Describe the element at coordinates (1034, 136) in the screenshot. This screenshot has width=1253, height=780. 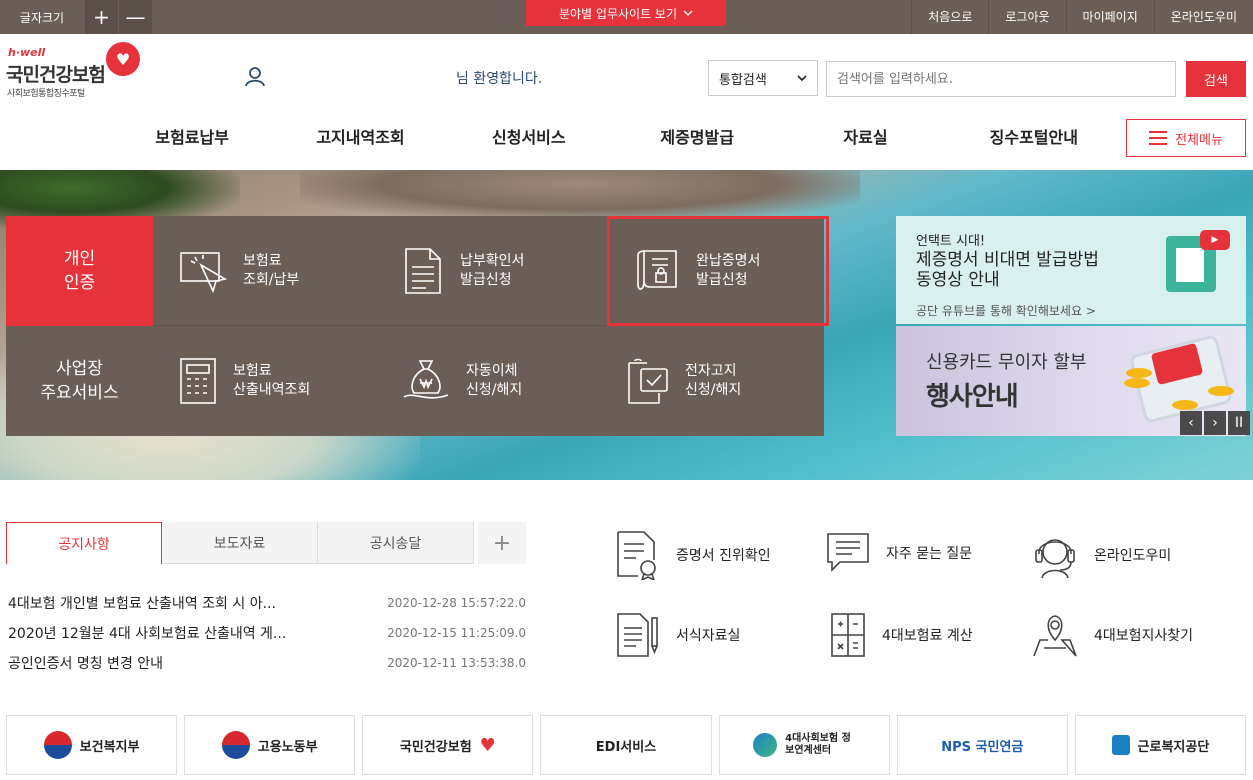
I see `nav-portal-guide: 징수포털안내` at that location.